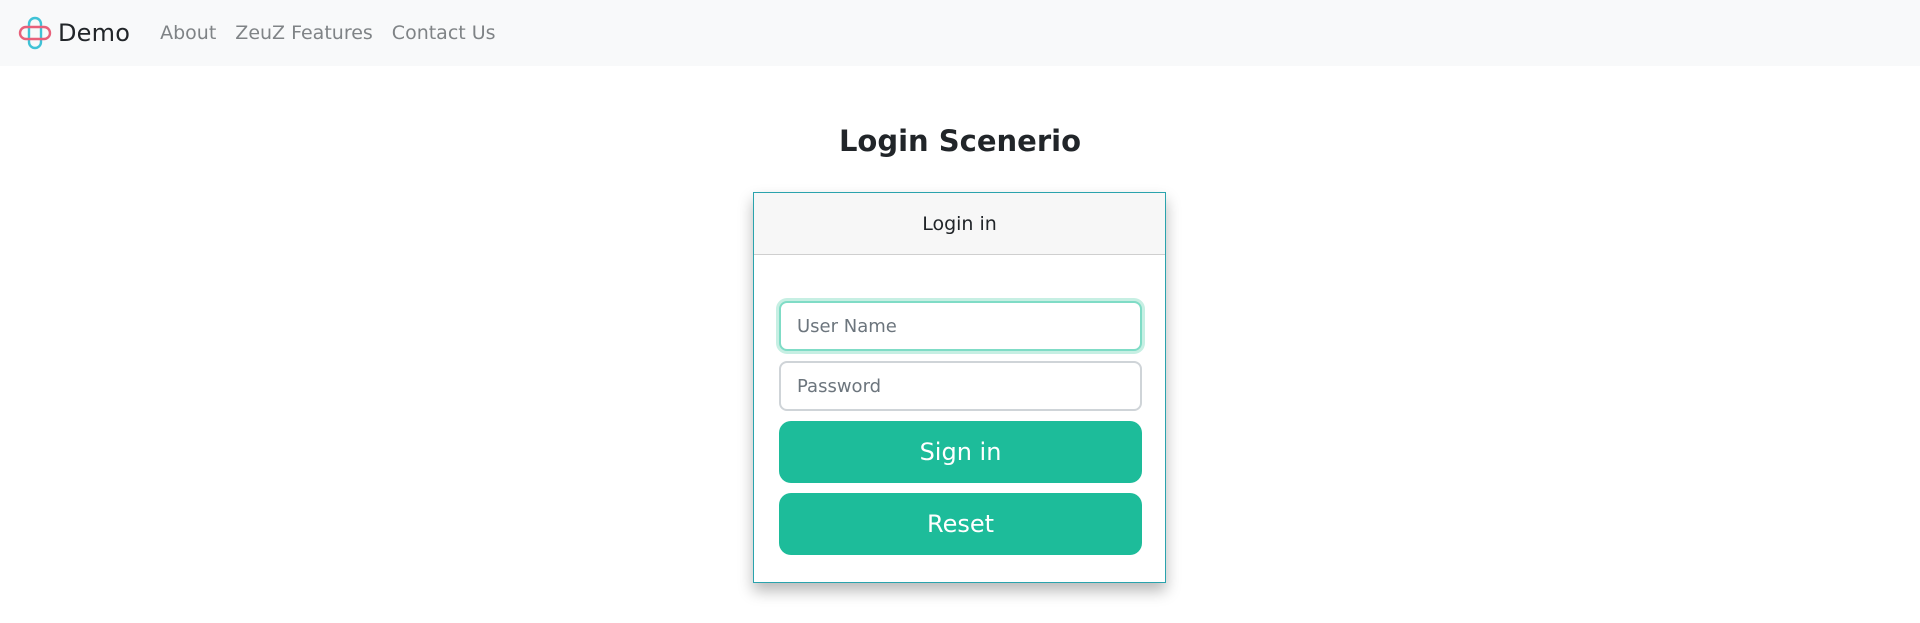 Image resolution: width=1920 pixels, height=623 pixels. I want to click on brand-link: Demo, so click(74, 33).